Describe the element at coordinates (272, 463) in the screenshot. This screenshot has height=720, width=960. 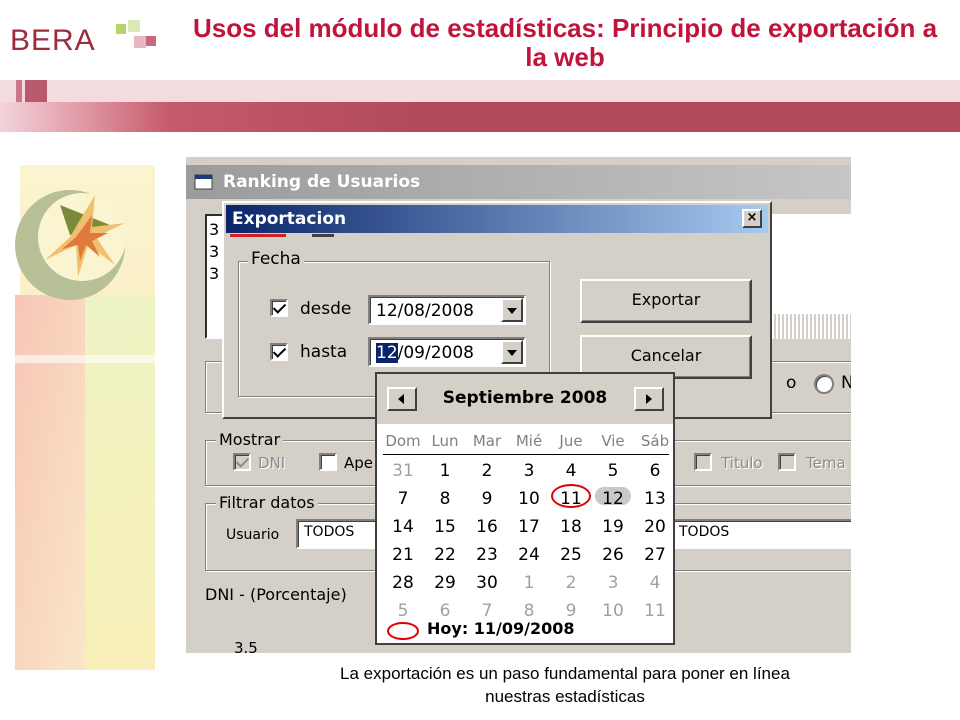
I see `dni-checkbox-label: DNI` at that location.